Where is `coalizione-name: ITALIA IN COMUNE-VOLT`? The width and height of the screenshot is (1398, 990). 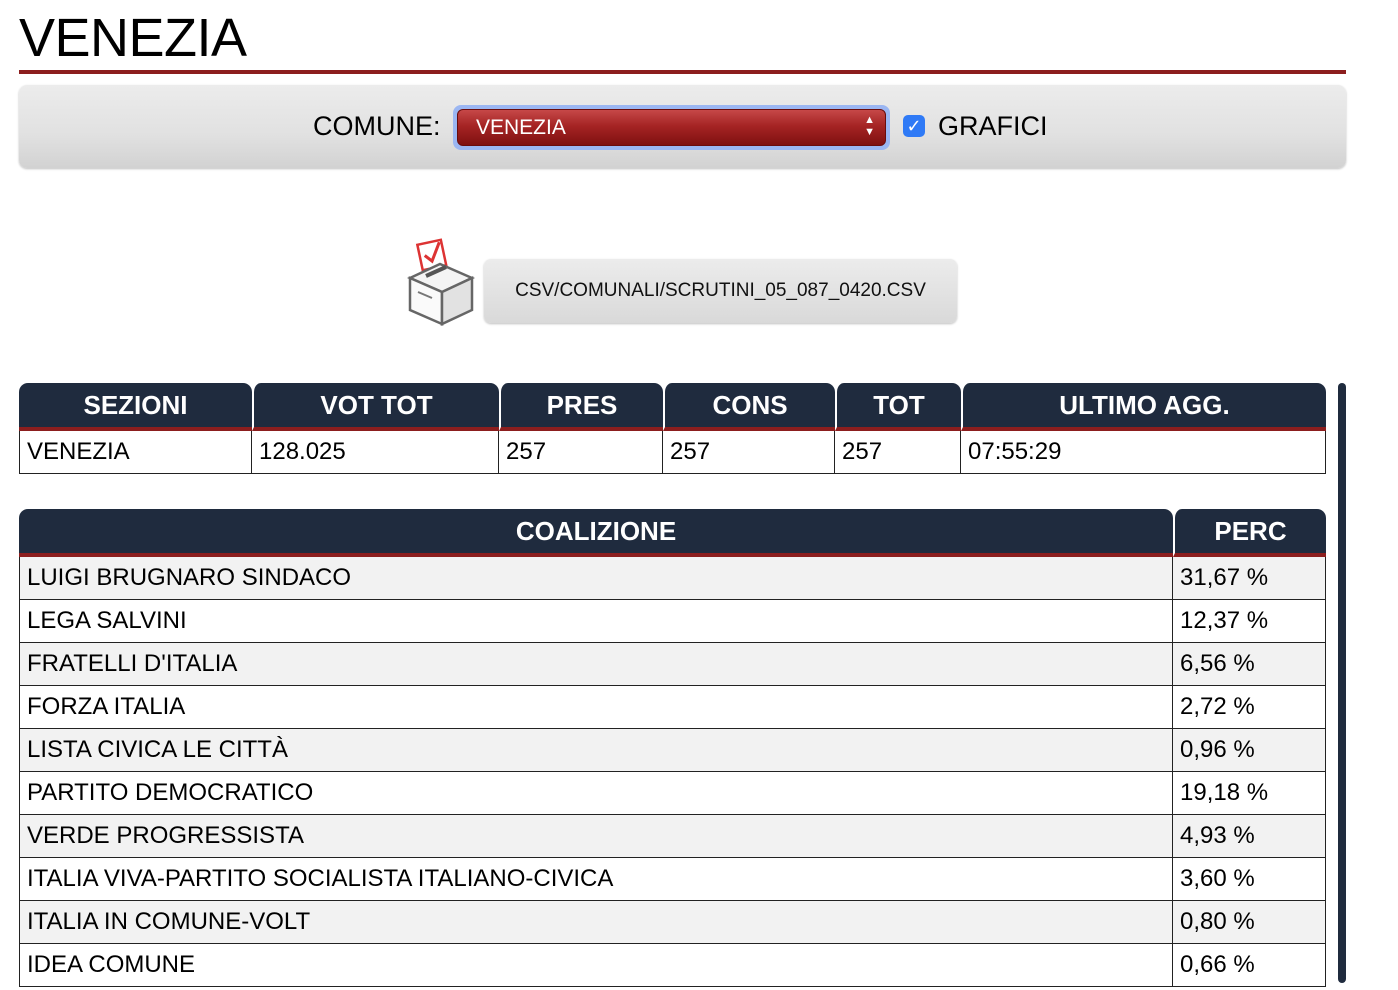
coalizione-name: ITALIA IN COMUNE-VOLT is located at coordinates (596, 922).